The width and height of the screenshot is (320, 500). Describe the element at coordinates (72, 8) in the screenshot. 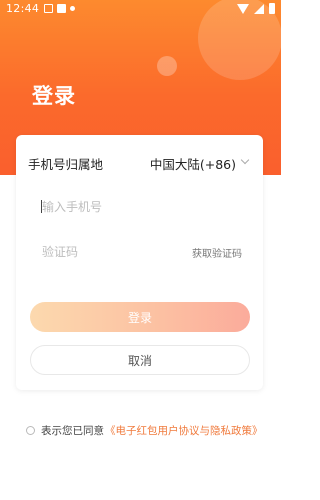

I see `dot-notification-icon` at that location.